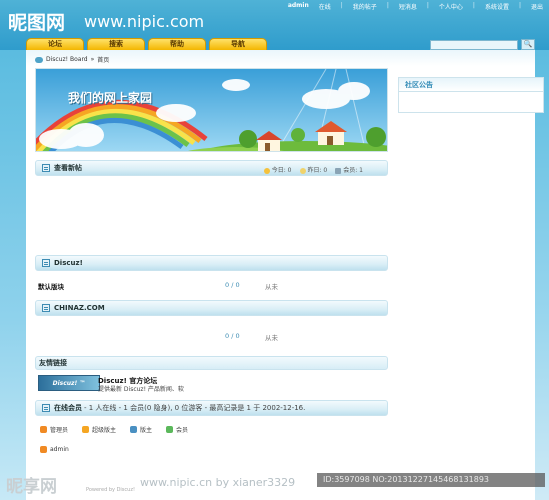 The image size is (549, 500). I want to click on tab-navigation: 导航, so click(238, 44).